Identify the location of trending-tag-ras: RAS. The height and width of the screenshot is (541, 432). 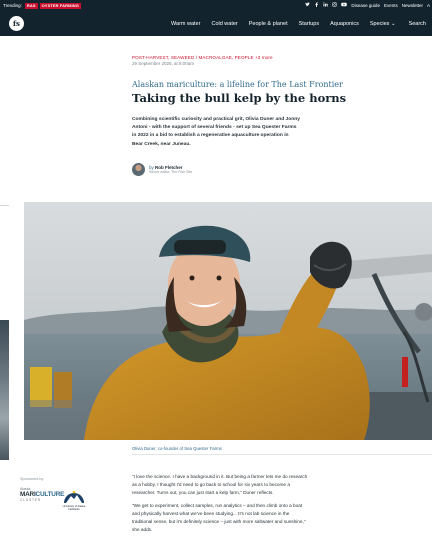
(31, 5).